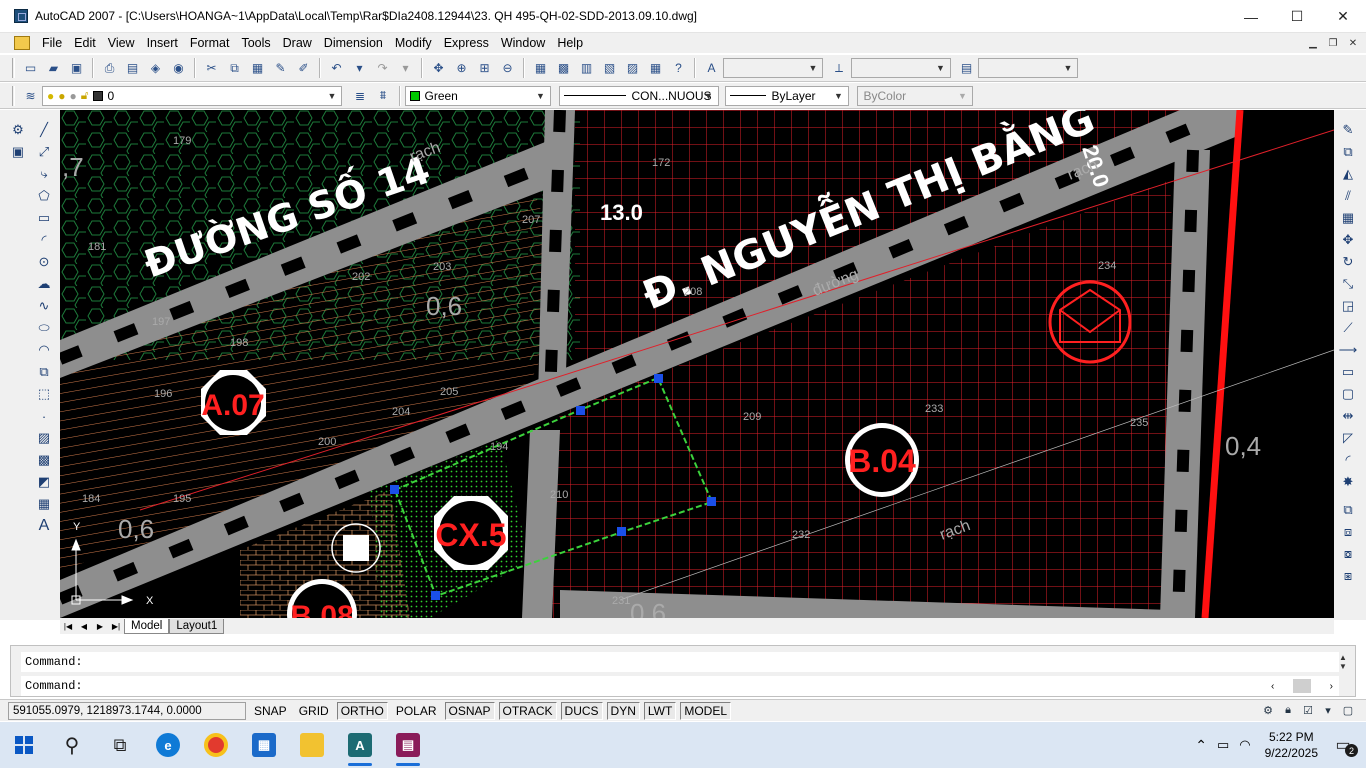 Image resolution: width=1366 pixels, height=768 pixels. What do you see at coordinates (1028, 68) in the screenshot?
I see `table-style-combo: ▼` at bounding box center [1028, 68].